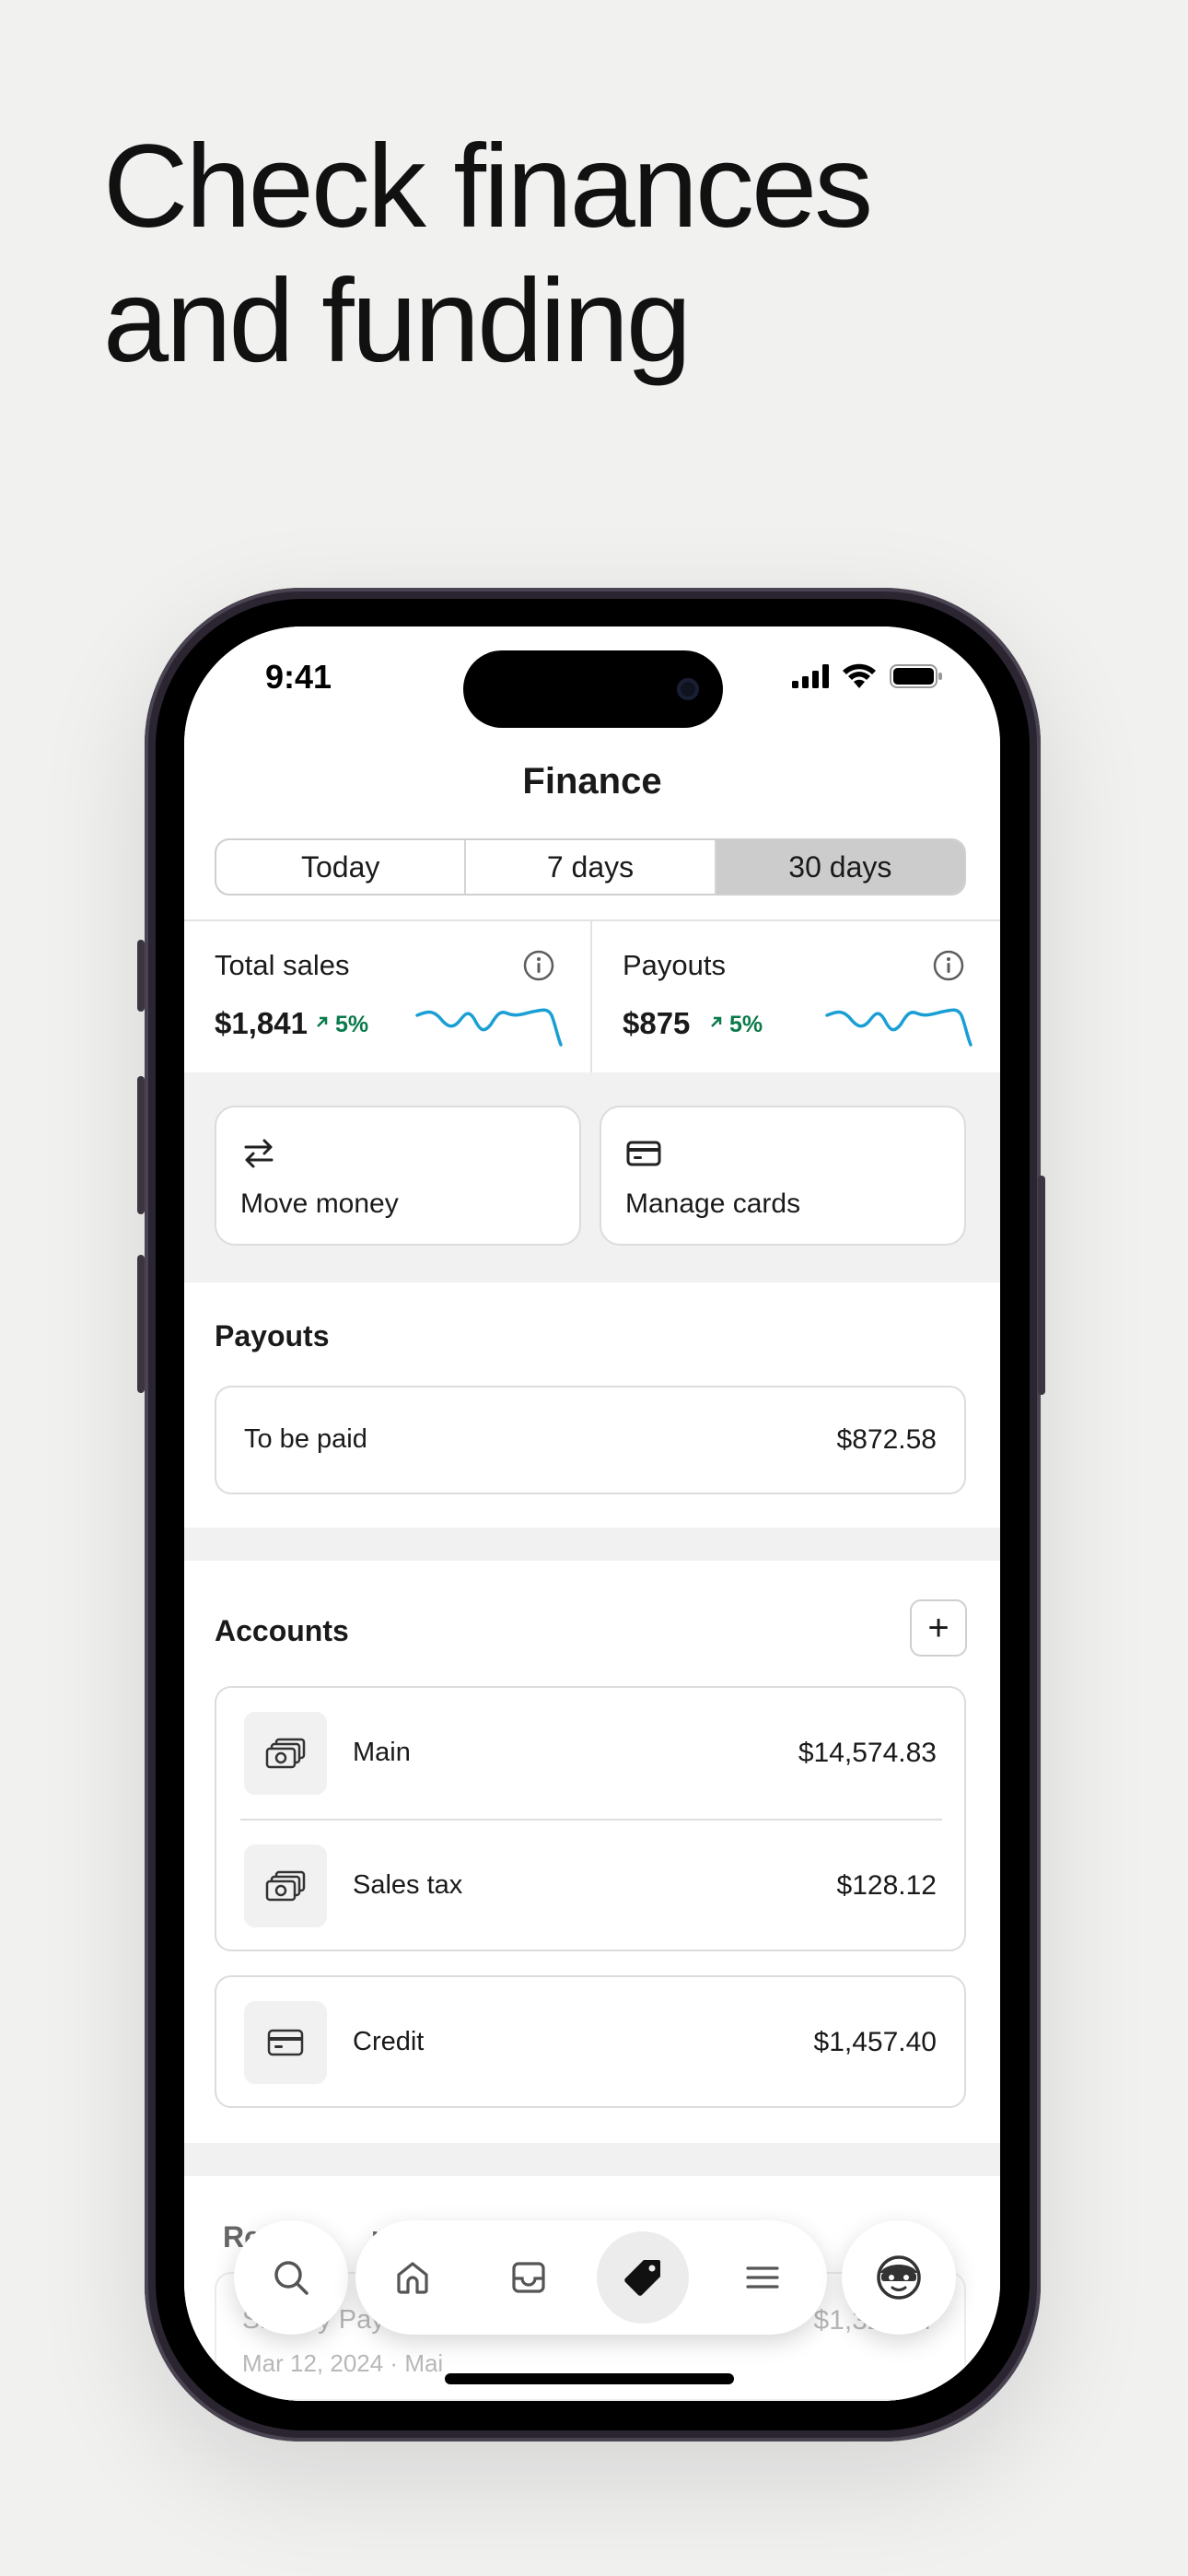 Image resolution: width=1188 pixels, height=2576 pixels. Describe the element at coordinates (382, 1752) in the screenshot. I see `account-name: Main` at that location.